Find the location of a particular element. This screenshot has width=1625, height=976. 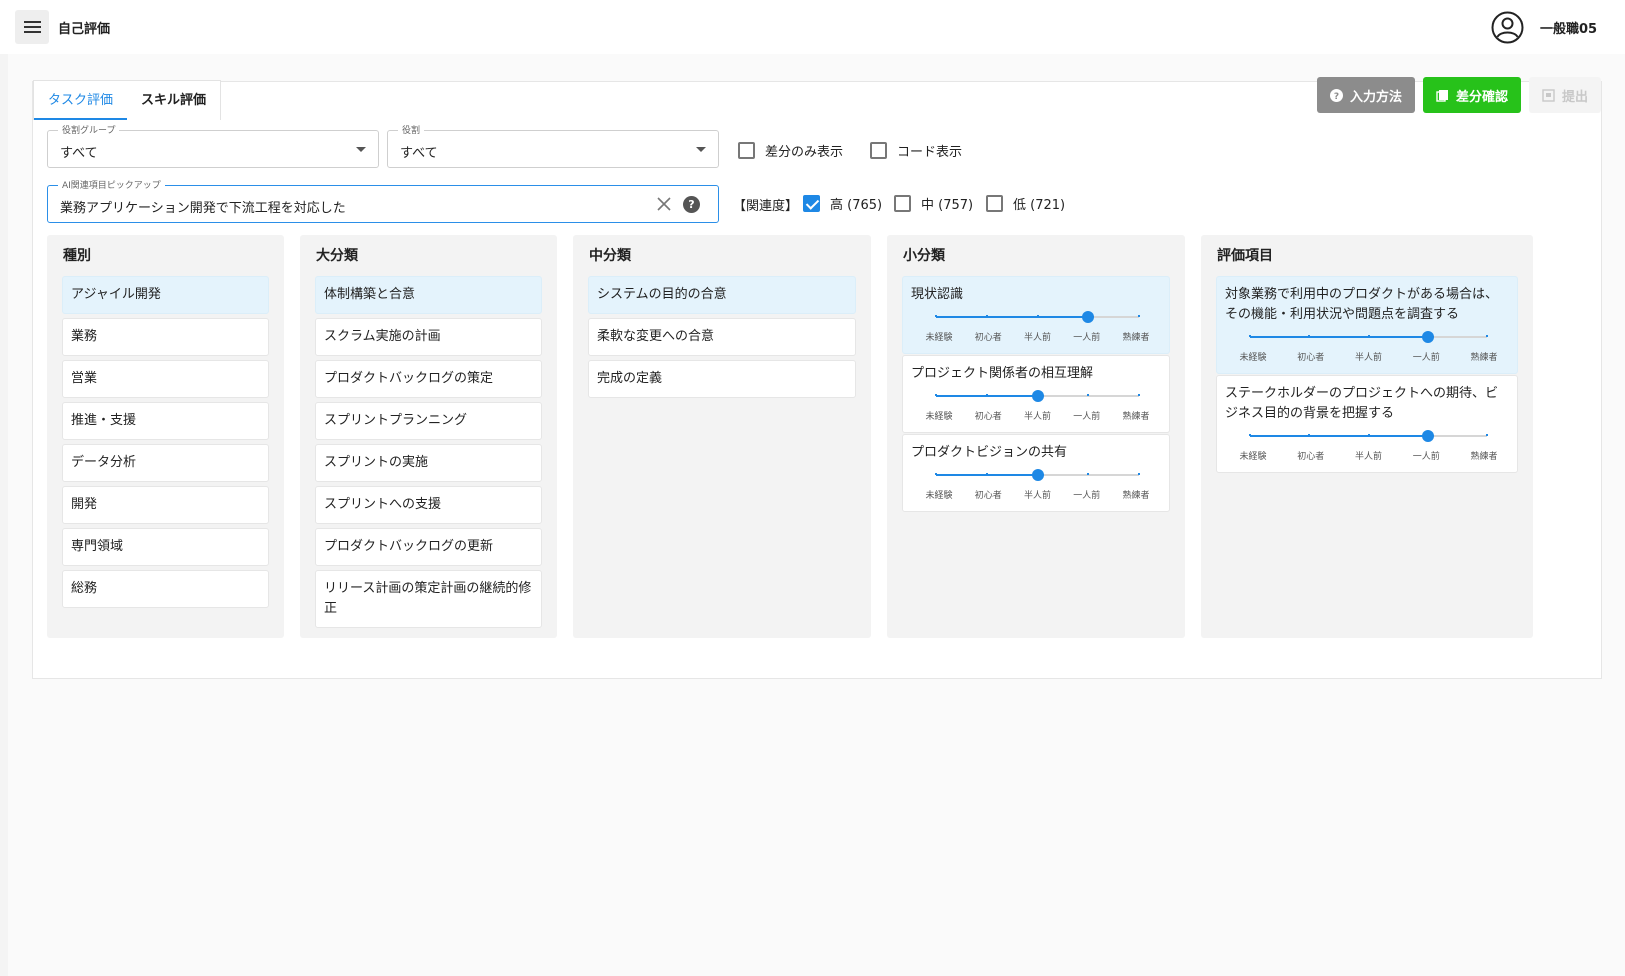

major-item: スクラム実施の計画 is located at coordinates (428, 337).